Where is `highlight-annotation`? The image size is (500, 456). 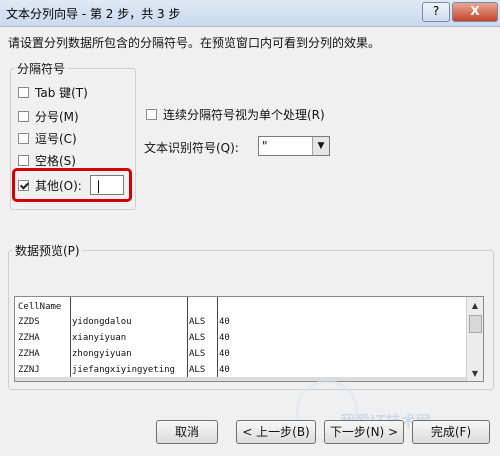 highlight-annotation is located at coordinates (72, 185).